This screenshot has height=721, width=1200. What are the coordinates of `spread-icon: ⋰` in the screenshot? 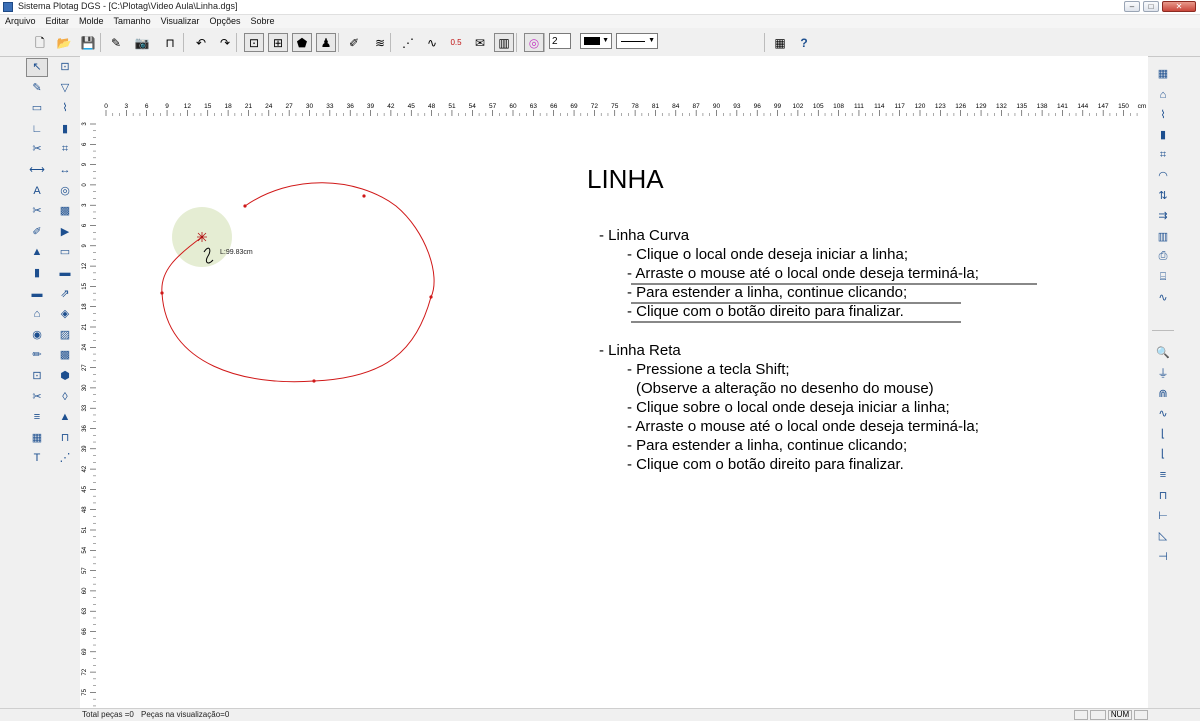 It's located at (65, 458).